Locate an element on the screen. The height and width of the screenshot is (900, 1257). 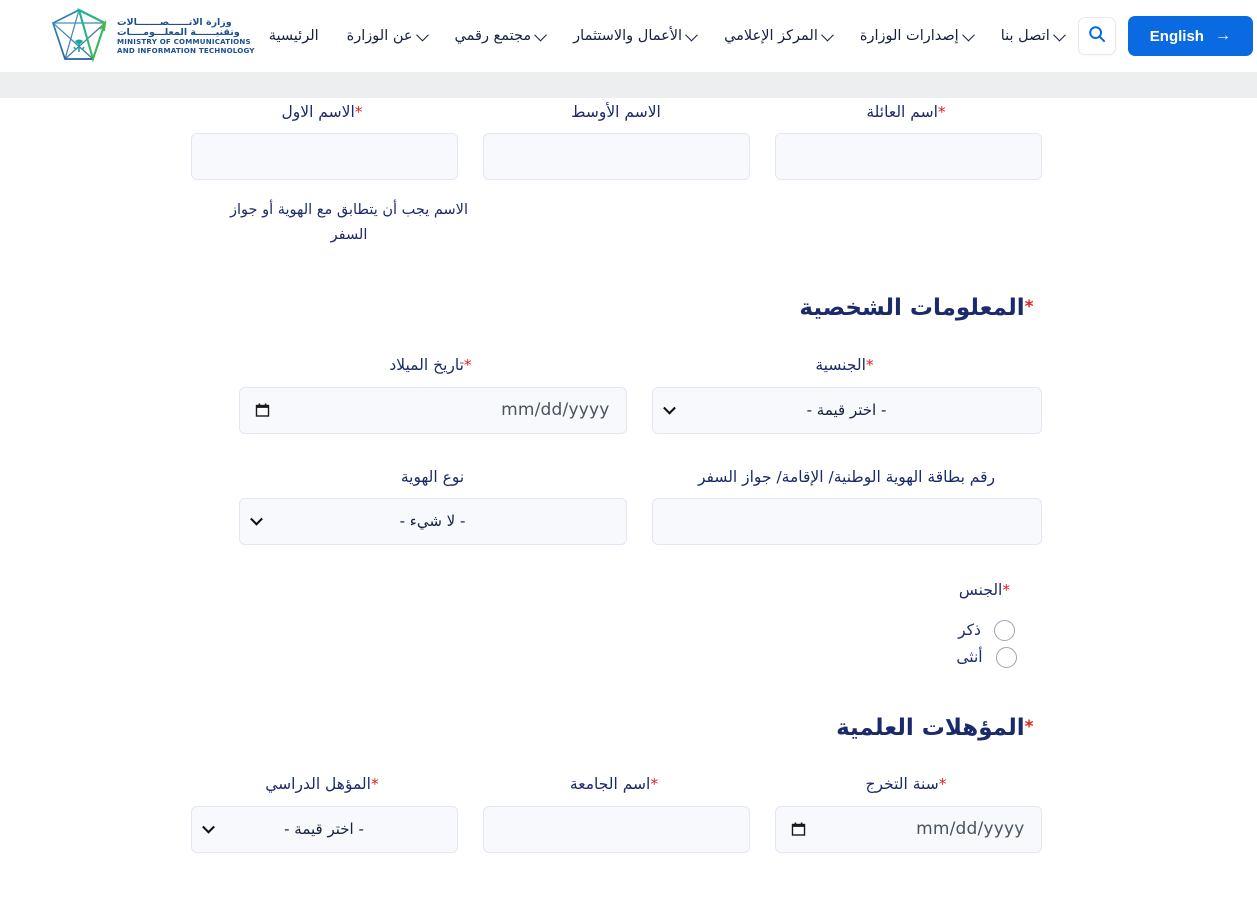
nav-item-about-ministry: عن الوزارة is located at coordinates (387, 36).